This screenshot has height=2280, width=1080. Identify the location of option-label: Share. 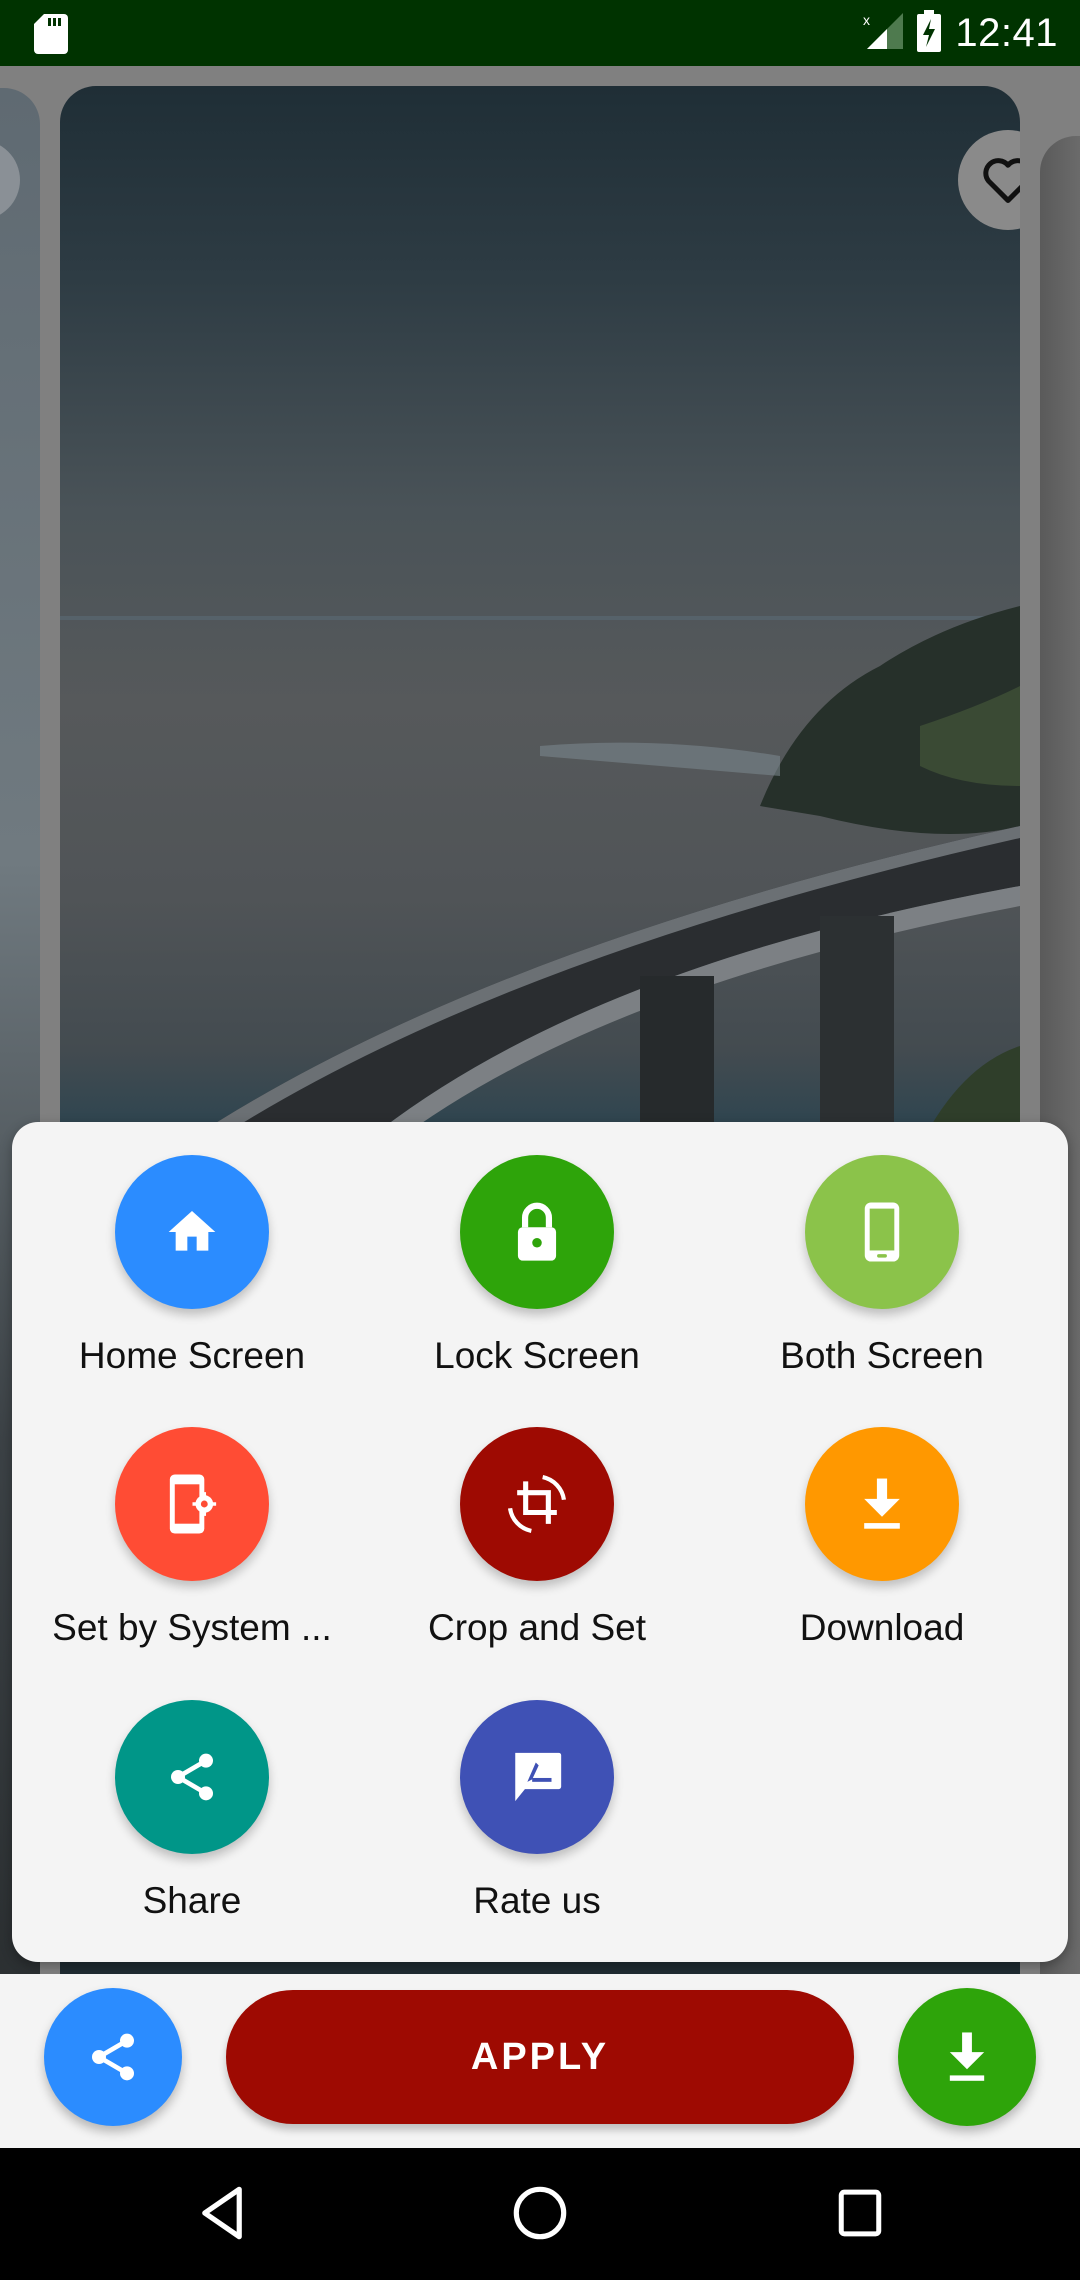
(192, 1900).